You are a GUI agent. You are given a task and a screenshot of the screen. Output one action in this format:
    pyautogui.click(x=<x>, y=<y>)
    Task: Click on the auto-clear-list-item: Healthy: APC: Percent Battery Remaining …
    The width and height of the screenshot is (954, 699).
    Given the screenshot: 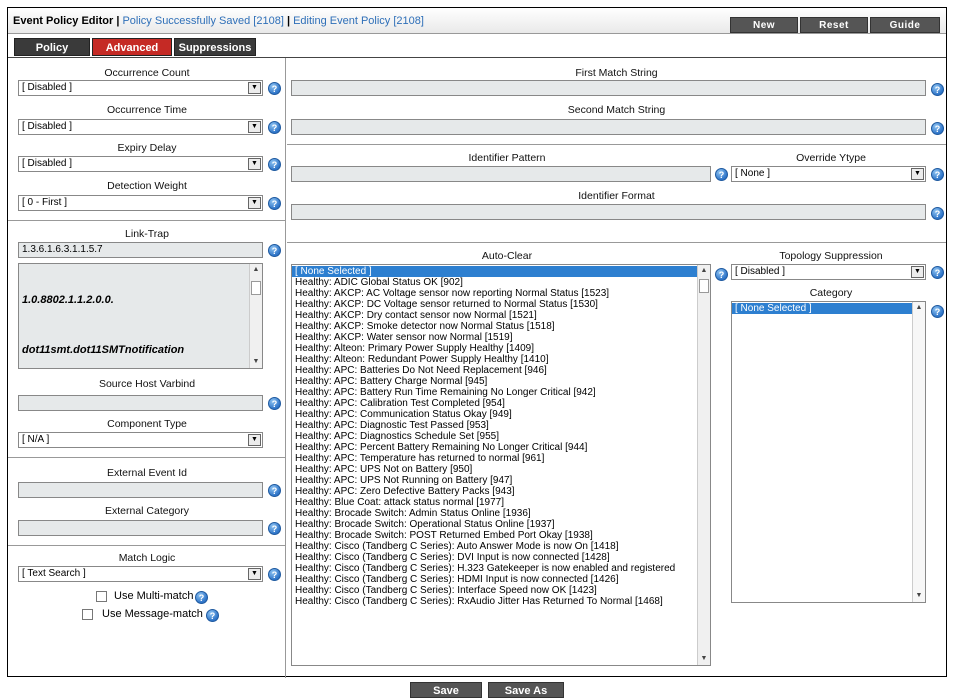 What is the action you would take?
    pyautogui.click(x=494, y=447)
    